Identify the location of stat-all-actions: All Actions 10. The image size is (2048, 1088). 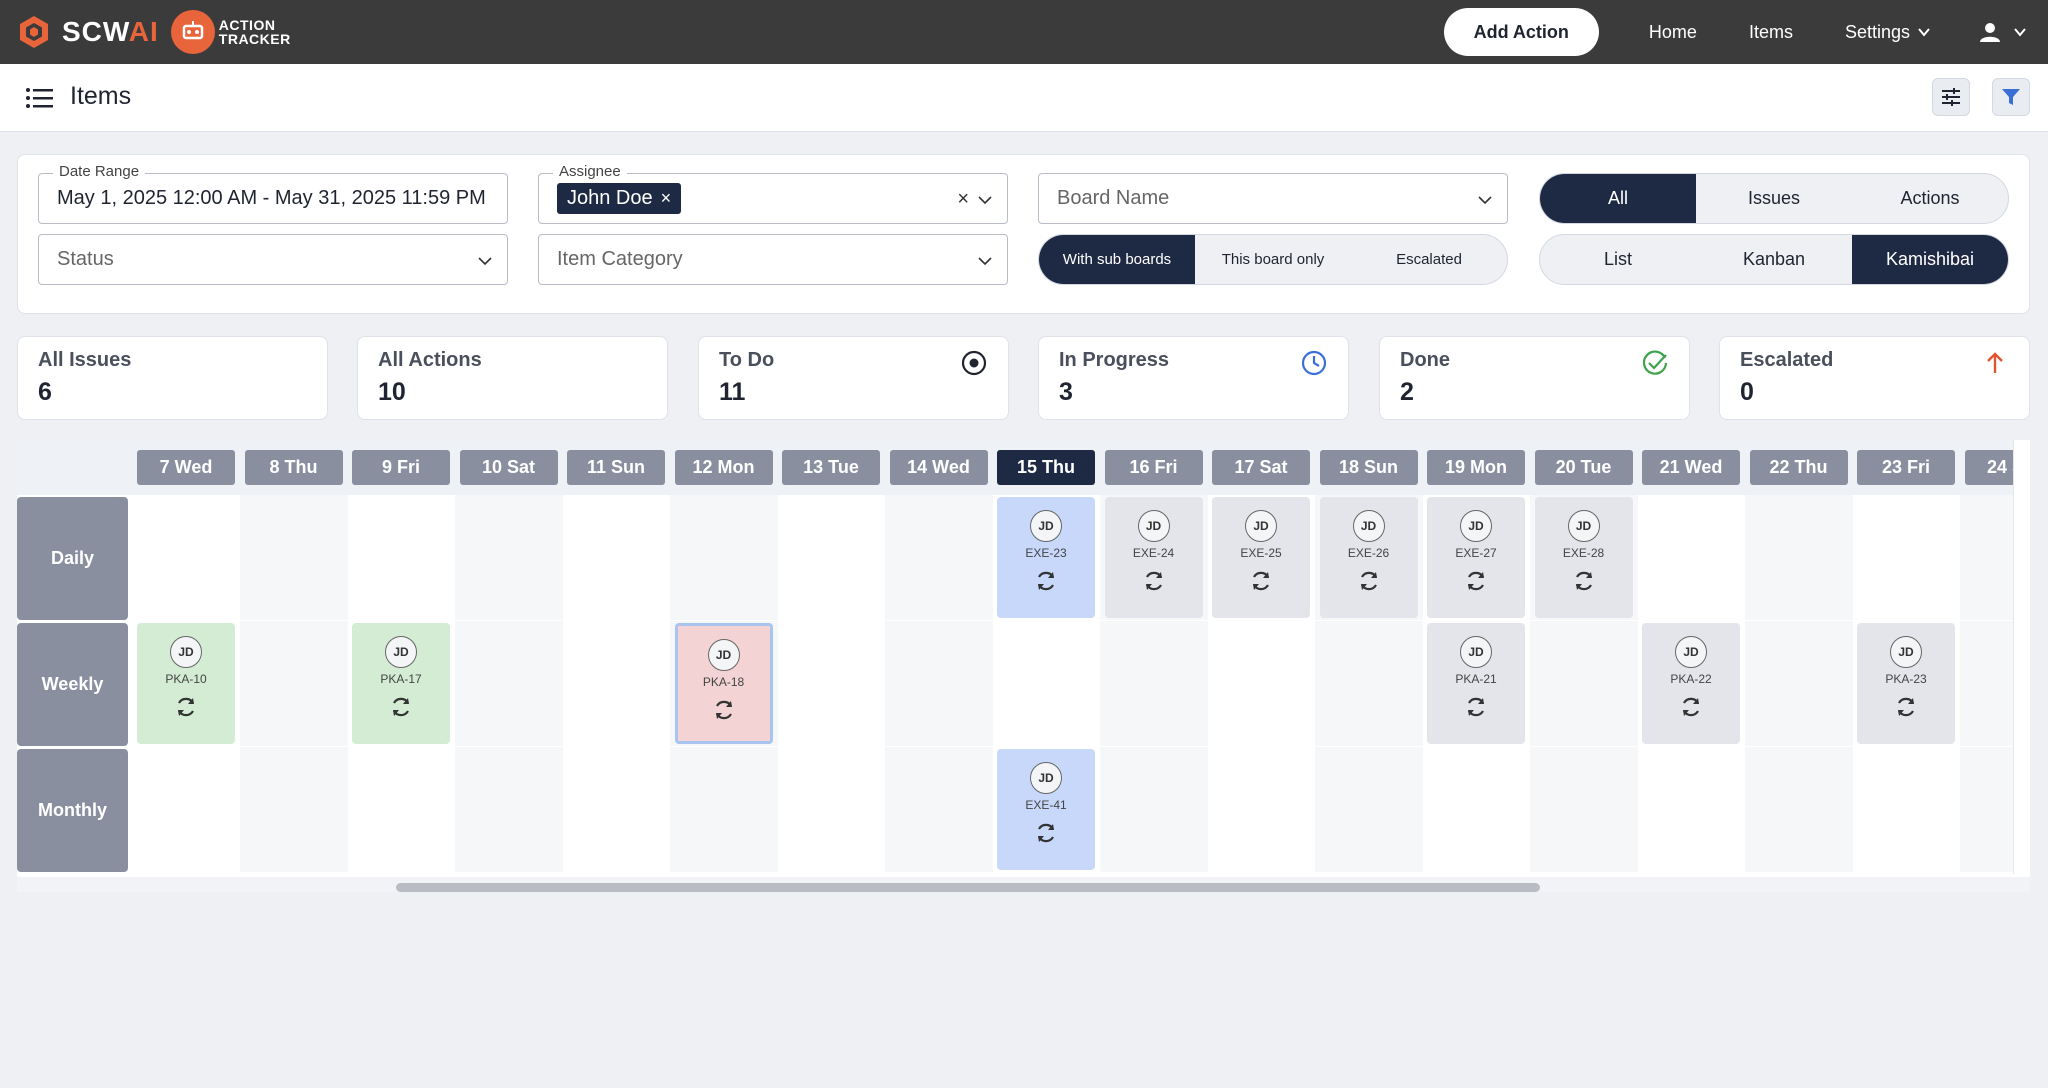
(512, 378).